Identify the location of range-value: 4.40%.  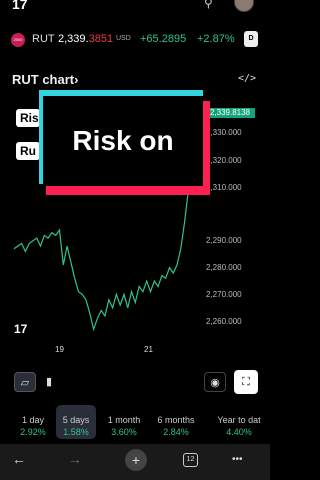
(239, 432).